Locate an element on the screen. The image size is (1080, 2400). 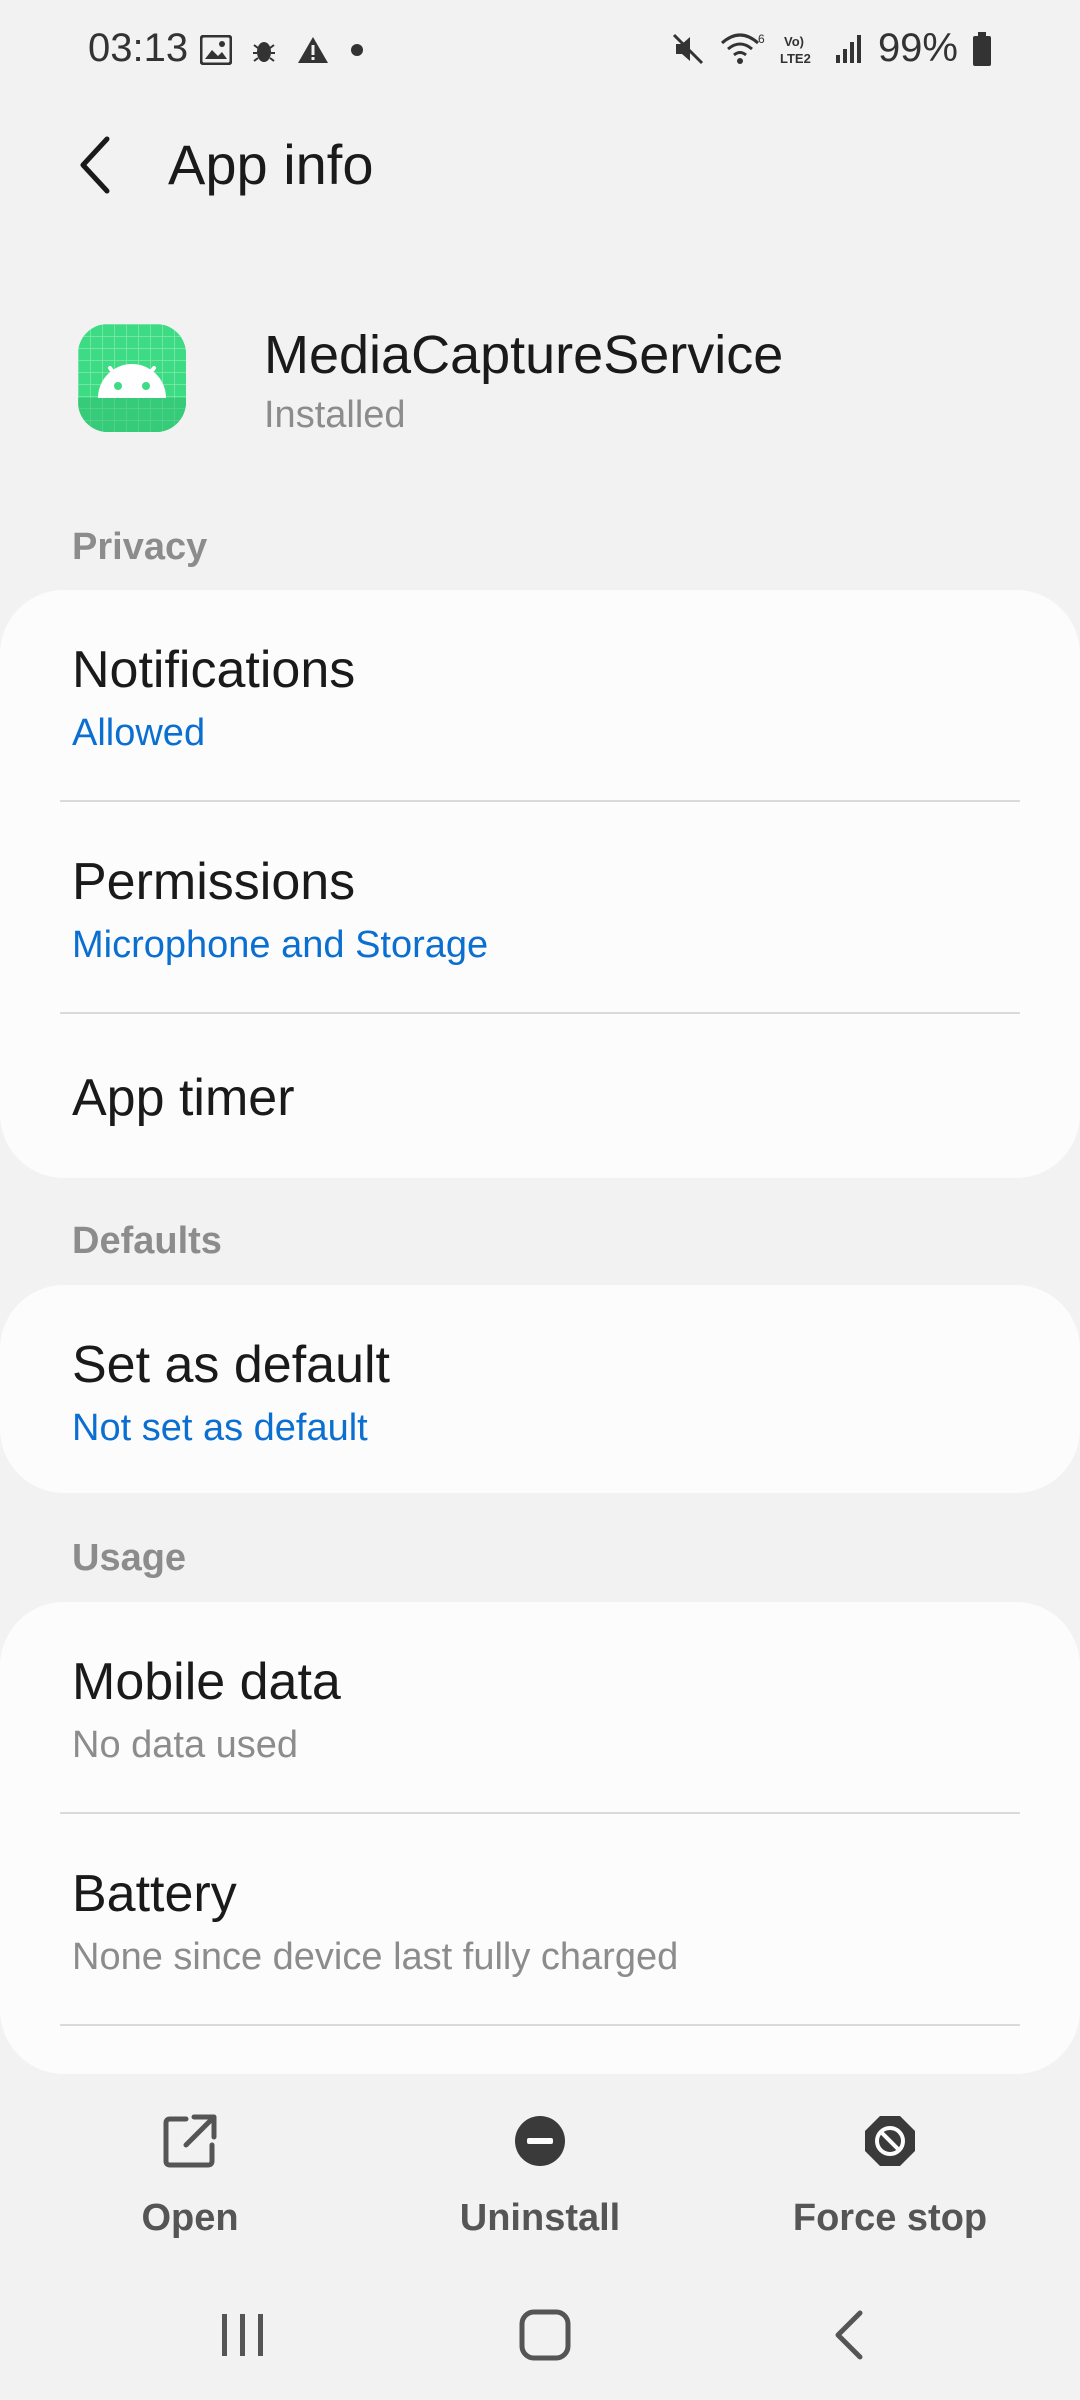
row-title: Set as default is located at coordinates (231, 1365).